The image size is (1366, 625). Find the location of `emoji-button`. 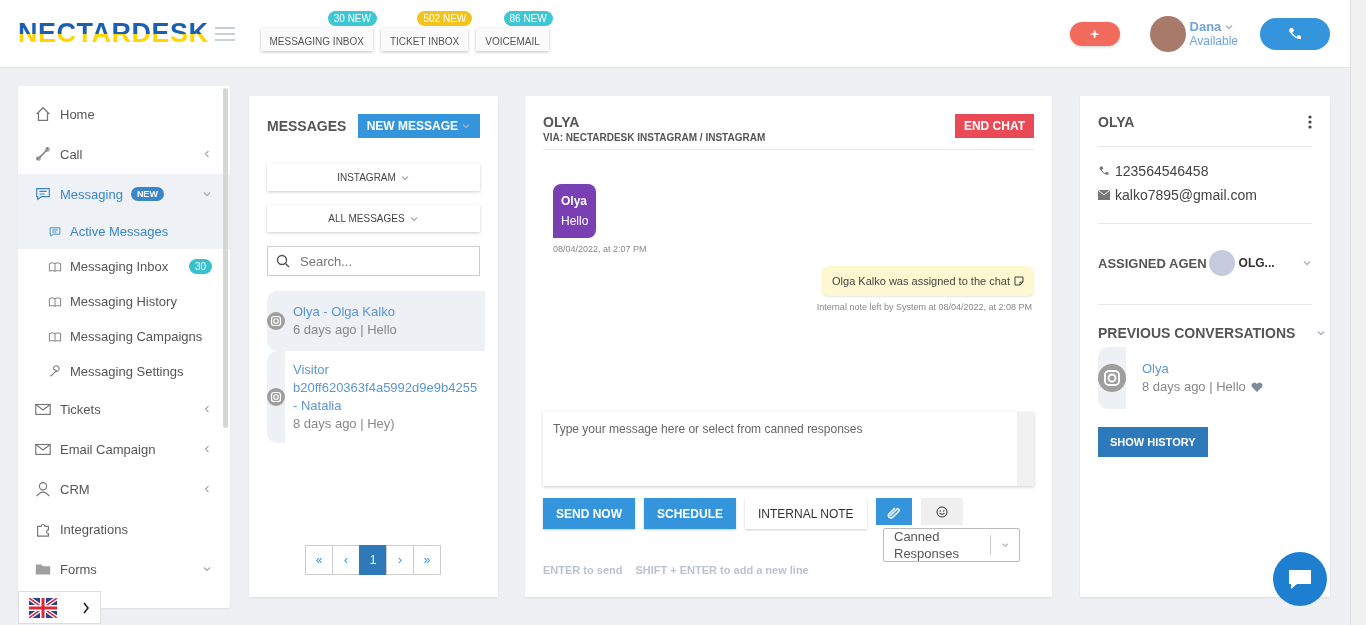

emoji-button is located at coordinates (941, 511).